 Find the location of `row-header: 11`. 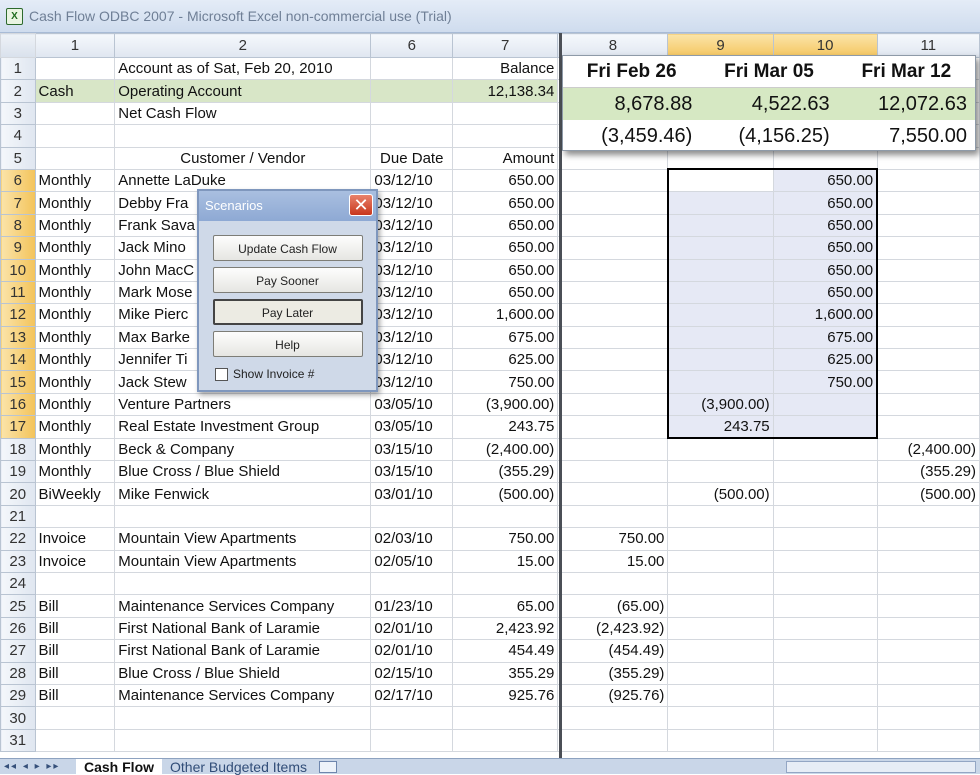

row-header: 11 is located at coordinates (18, 292).